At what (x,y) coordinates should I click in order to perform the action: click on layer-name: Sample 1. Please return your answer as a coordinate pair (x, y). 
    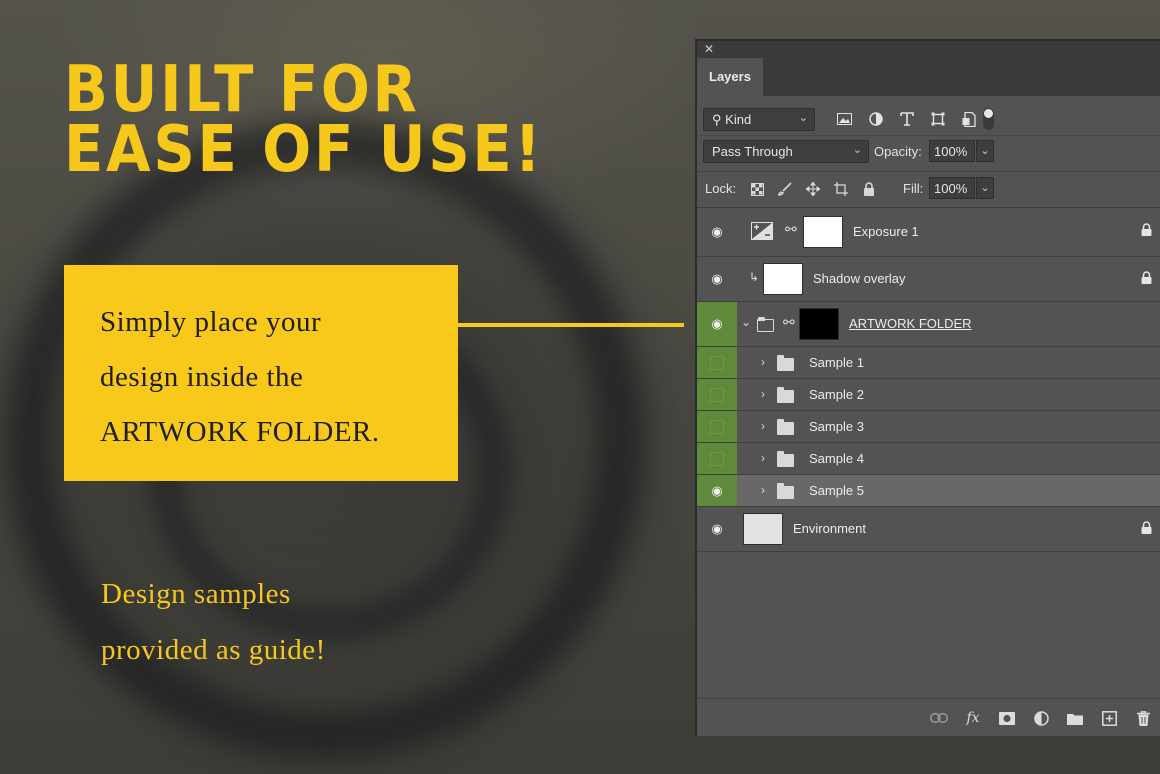
    Looking at the image, I should click on (836, 362).